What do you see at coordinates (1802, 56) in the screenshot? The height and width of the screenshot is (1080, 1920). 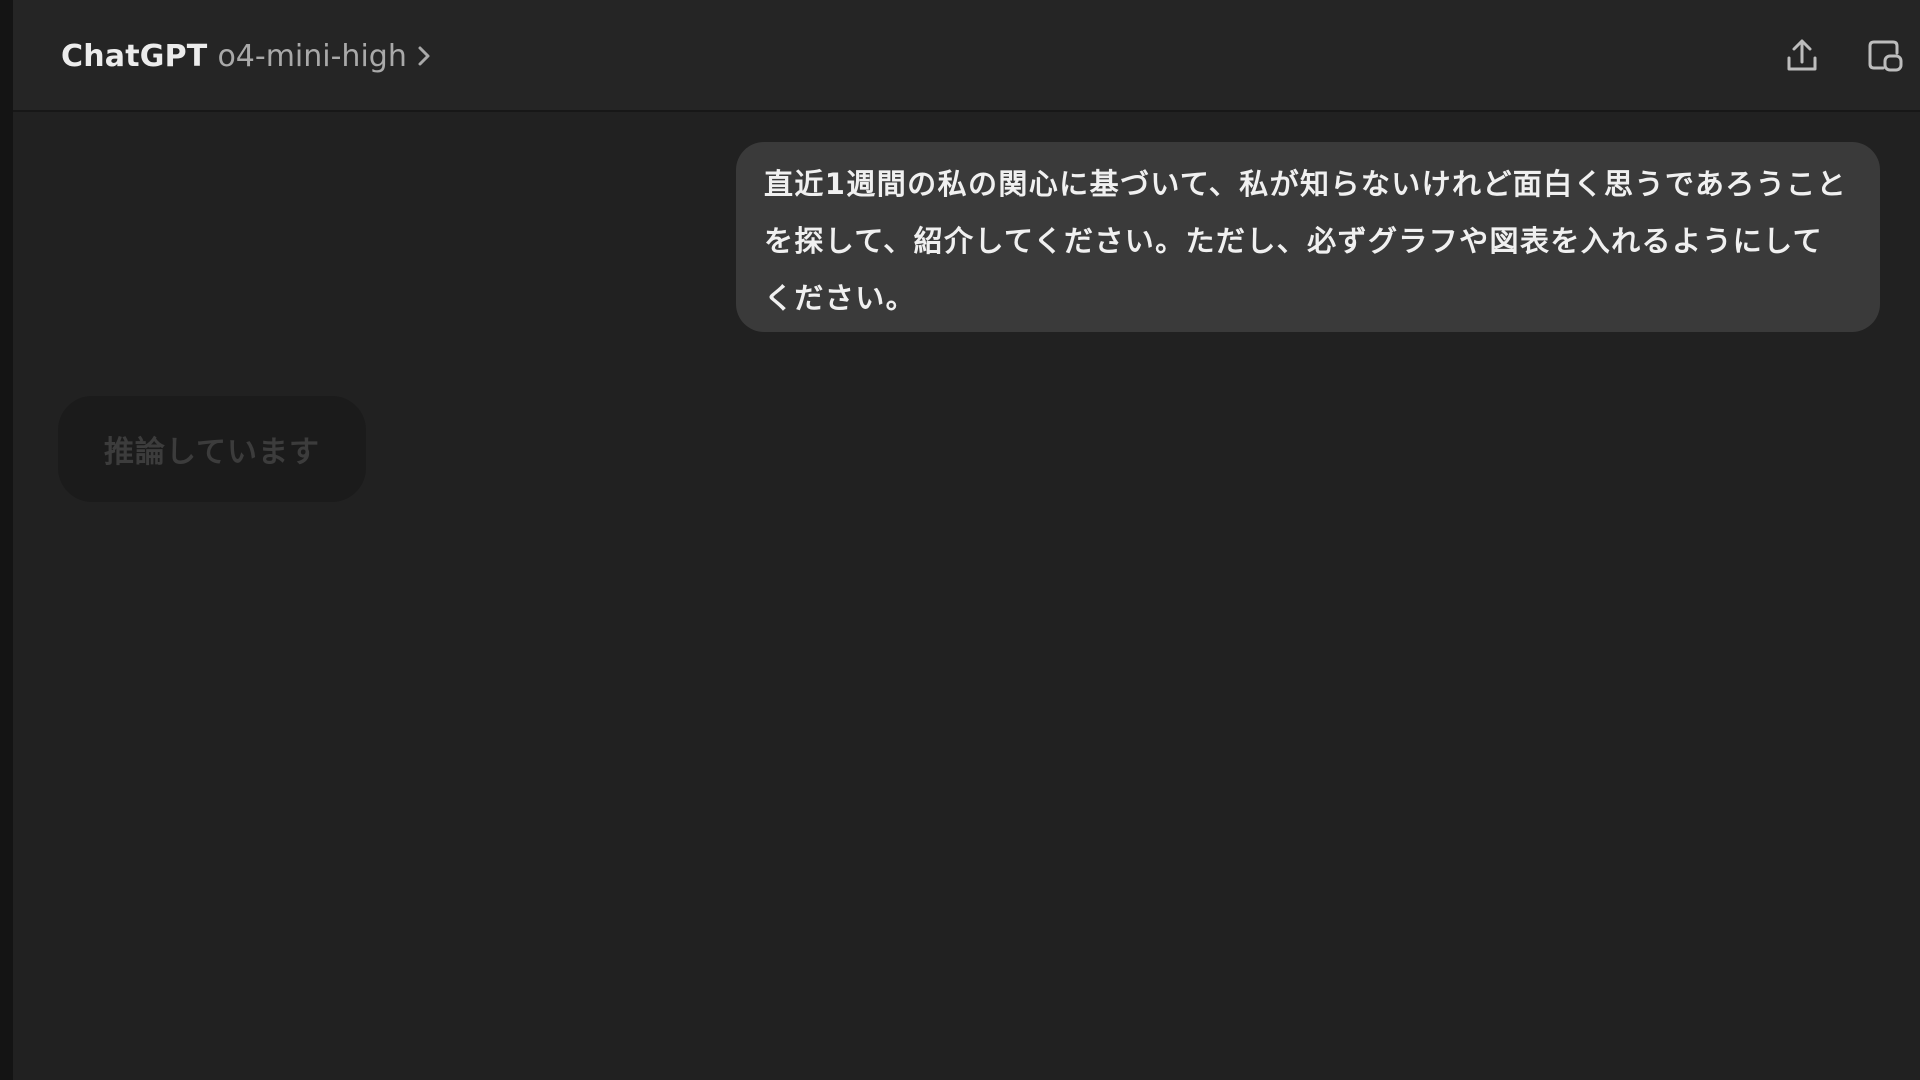 I see `share-icon` at bounding box center [1802, 56].